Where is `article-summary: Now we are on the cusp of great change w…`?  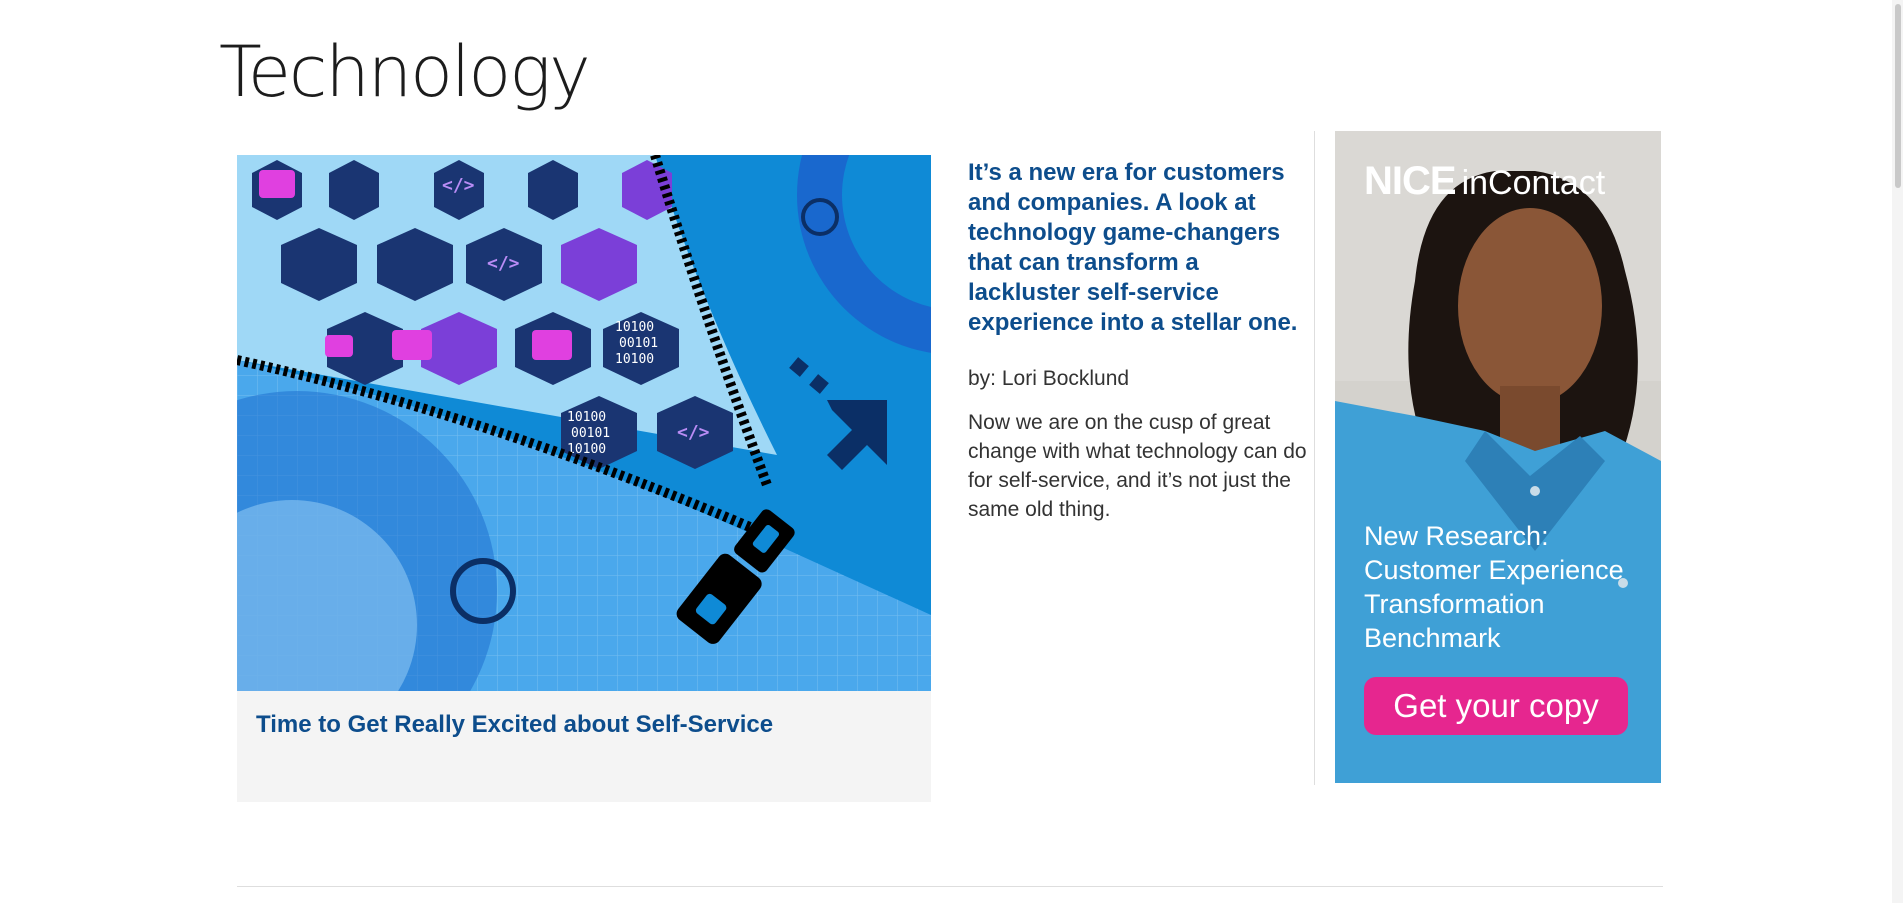 article-summary: Now we are on the cusp of great change w… is located at coordinates (1137, 466).